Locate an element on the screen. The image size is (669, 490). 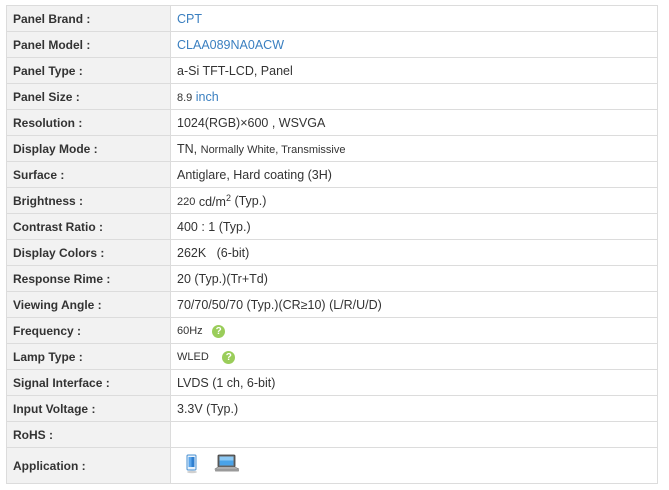
row-label-viewing-angle: Viewing Angle : is located at coordinates (88, 304).